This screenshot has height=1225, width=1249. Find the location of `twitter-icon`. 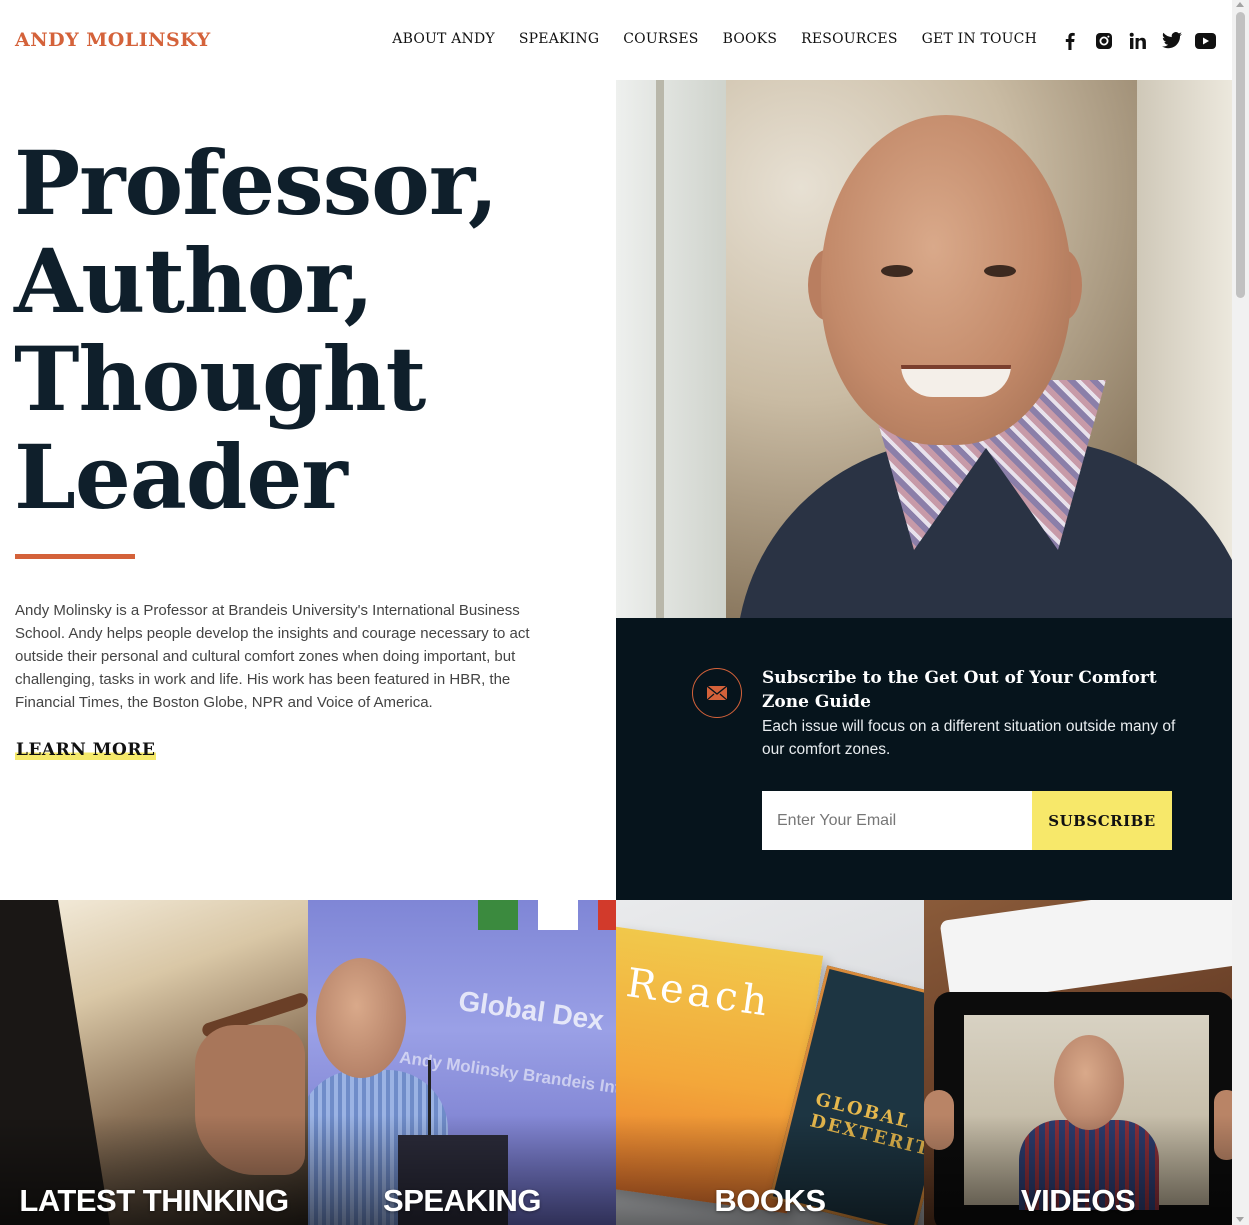

twitter-icon is located at coordinates (1171, 40).